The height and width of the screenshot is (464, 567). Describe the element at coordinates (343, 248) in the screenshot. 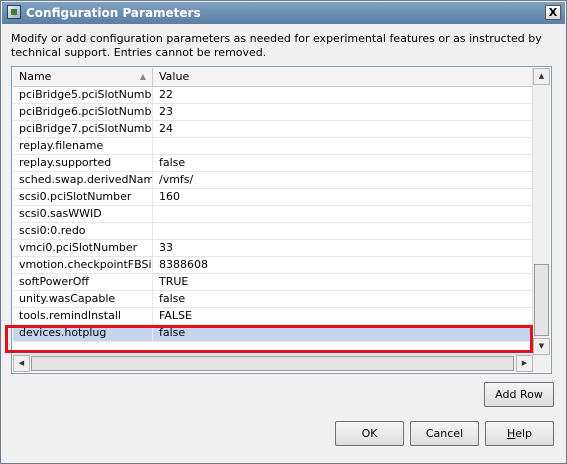

I see `param-value: 33` at that location.